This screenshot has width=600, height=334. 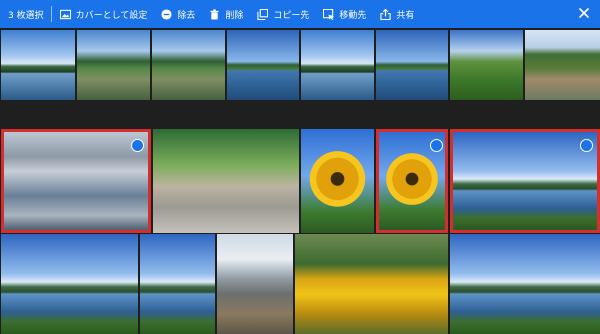 I want to click on trash-icon, so click(x=214, y=14).